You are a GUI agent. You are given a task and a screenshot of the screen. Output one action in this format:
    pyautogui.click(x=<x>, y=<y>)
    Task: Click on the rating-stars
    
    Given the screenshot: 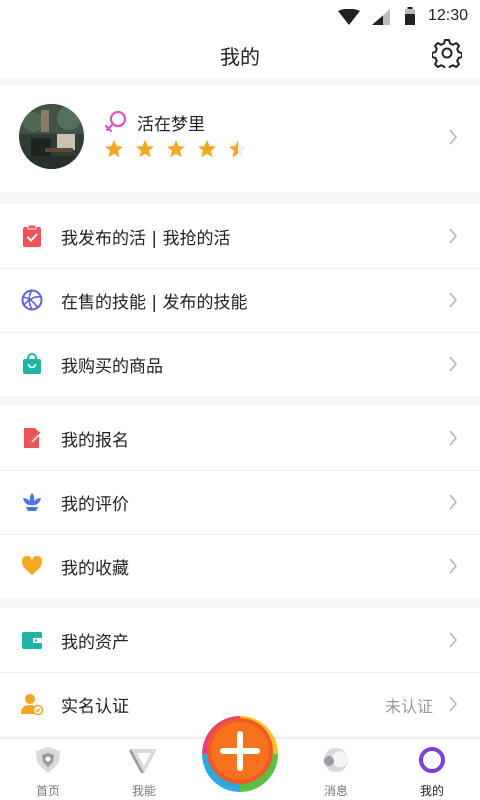 What is the action you would take?
    pyautogui.click(x=179, y=150)
    